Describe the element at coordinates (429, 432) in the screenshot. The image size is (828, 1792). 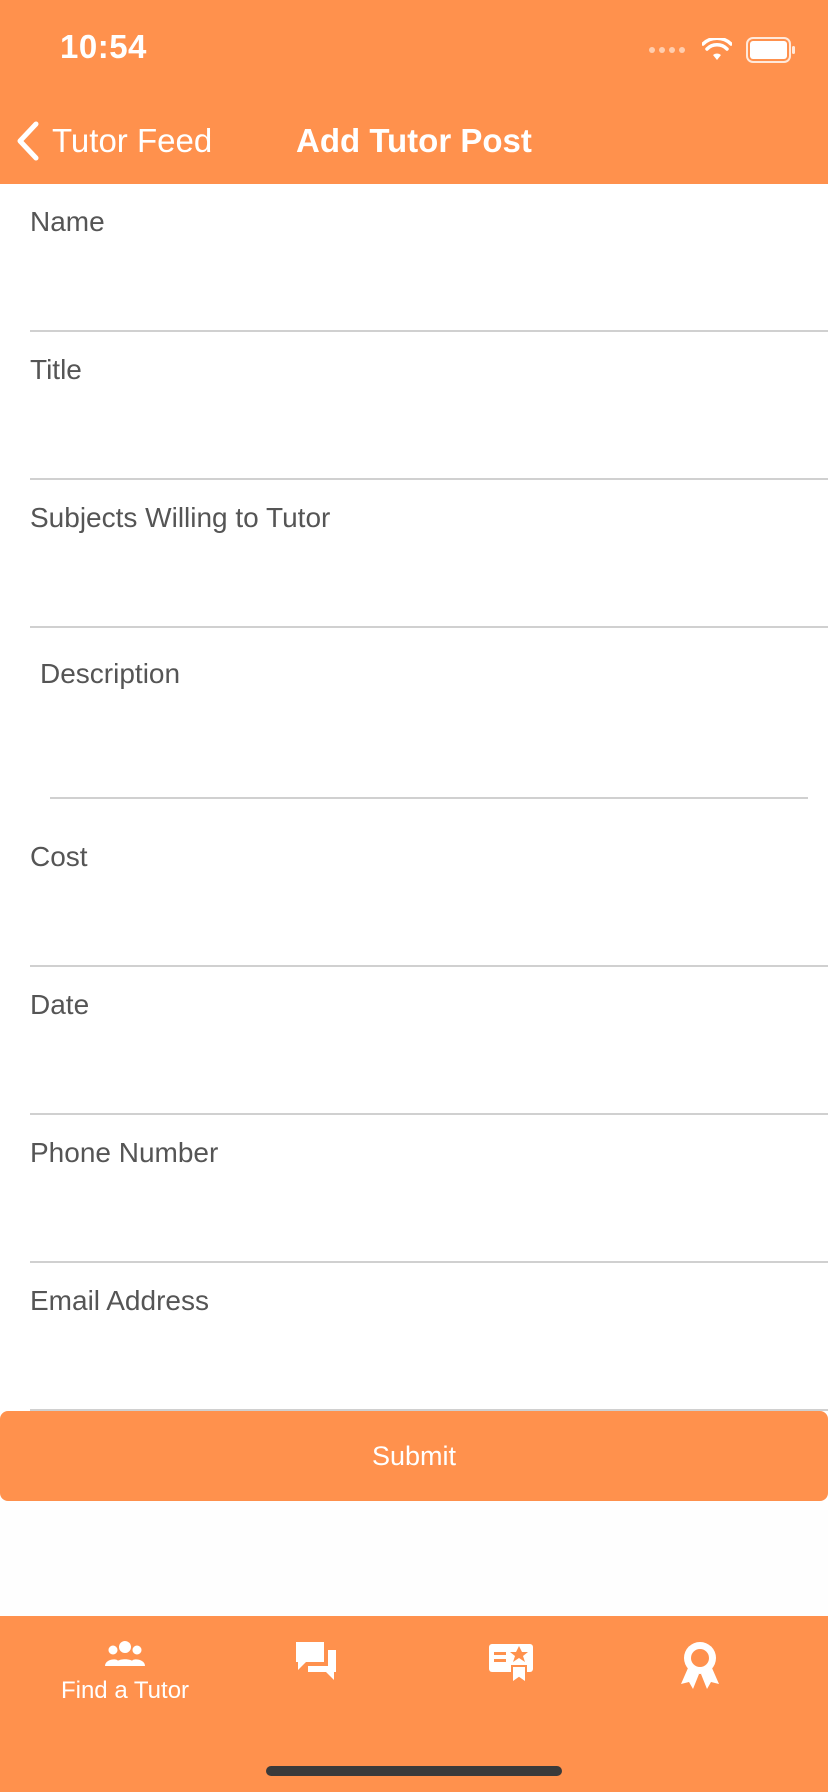
I see `title-input` at that location.